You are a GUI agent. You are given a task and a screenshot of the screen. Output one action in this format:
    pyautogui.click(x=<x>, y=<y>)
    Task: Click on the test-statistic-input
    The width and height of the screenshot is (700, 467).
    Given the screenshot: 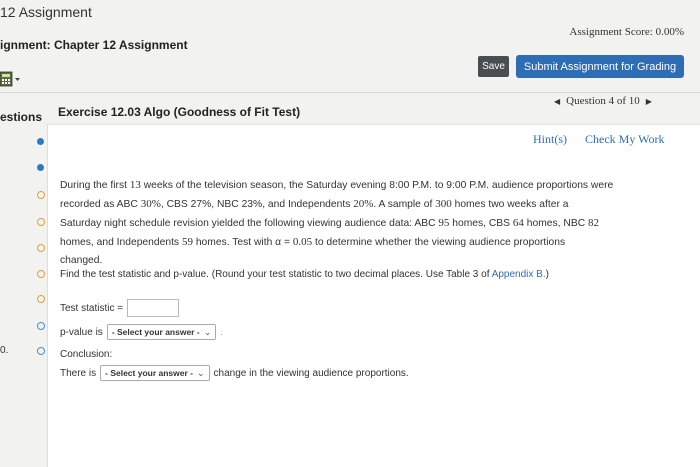 What is the action you would take?
    pyautogui.click(x=153, y=308)
    